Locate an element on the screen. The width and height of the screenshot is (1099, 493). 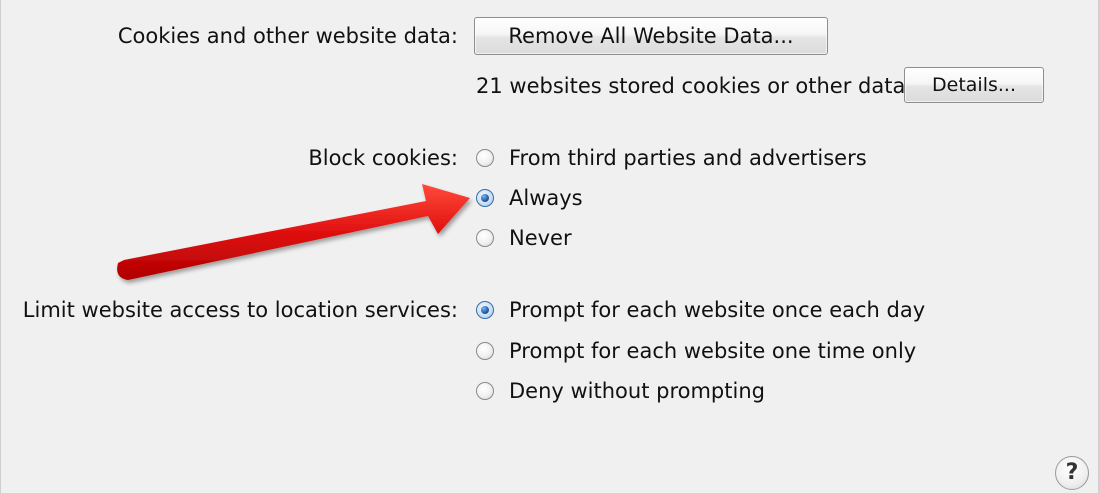
stored-cookies-text: 21 websites stored cookies or other data is located at coordinates (691, 86).